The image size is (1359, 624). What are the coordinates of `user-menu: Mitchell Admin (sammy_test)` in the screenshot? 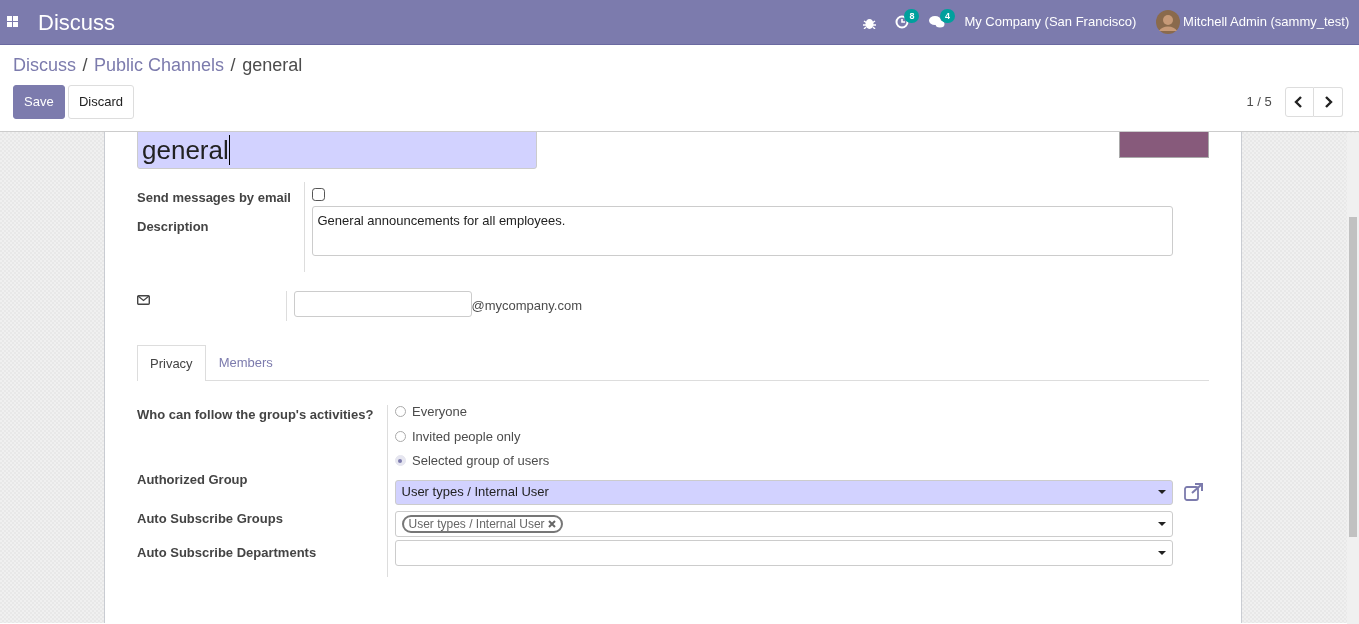 It's located at (1266, 22).